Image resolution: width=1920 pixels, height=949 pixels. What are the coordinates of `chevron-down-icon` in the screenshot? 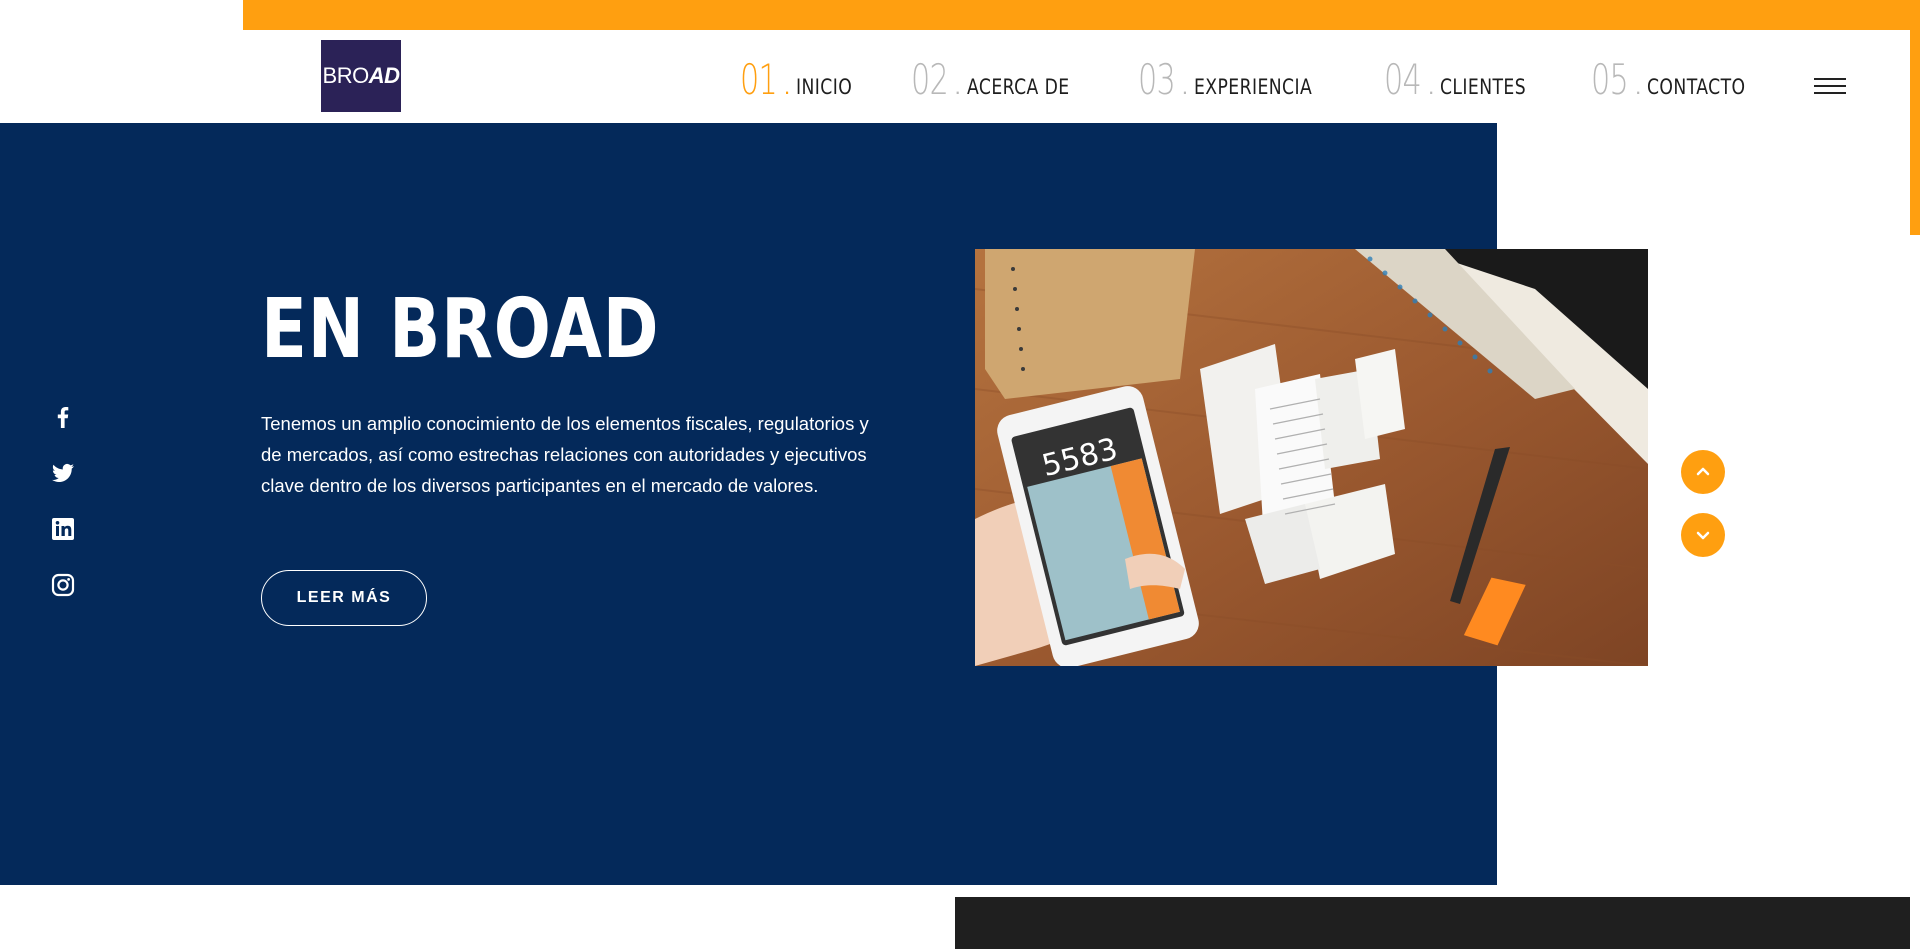 It's located at (1703, 535).